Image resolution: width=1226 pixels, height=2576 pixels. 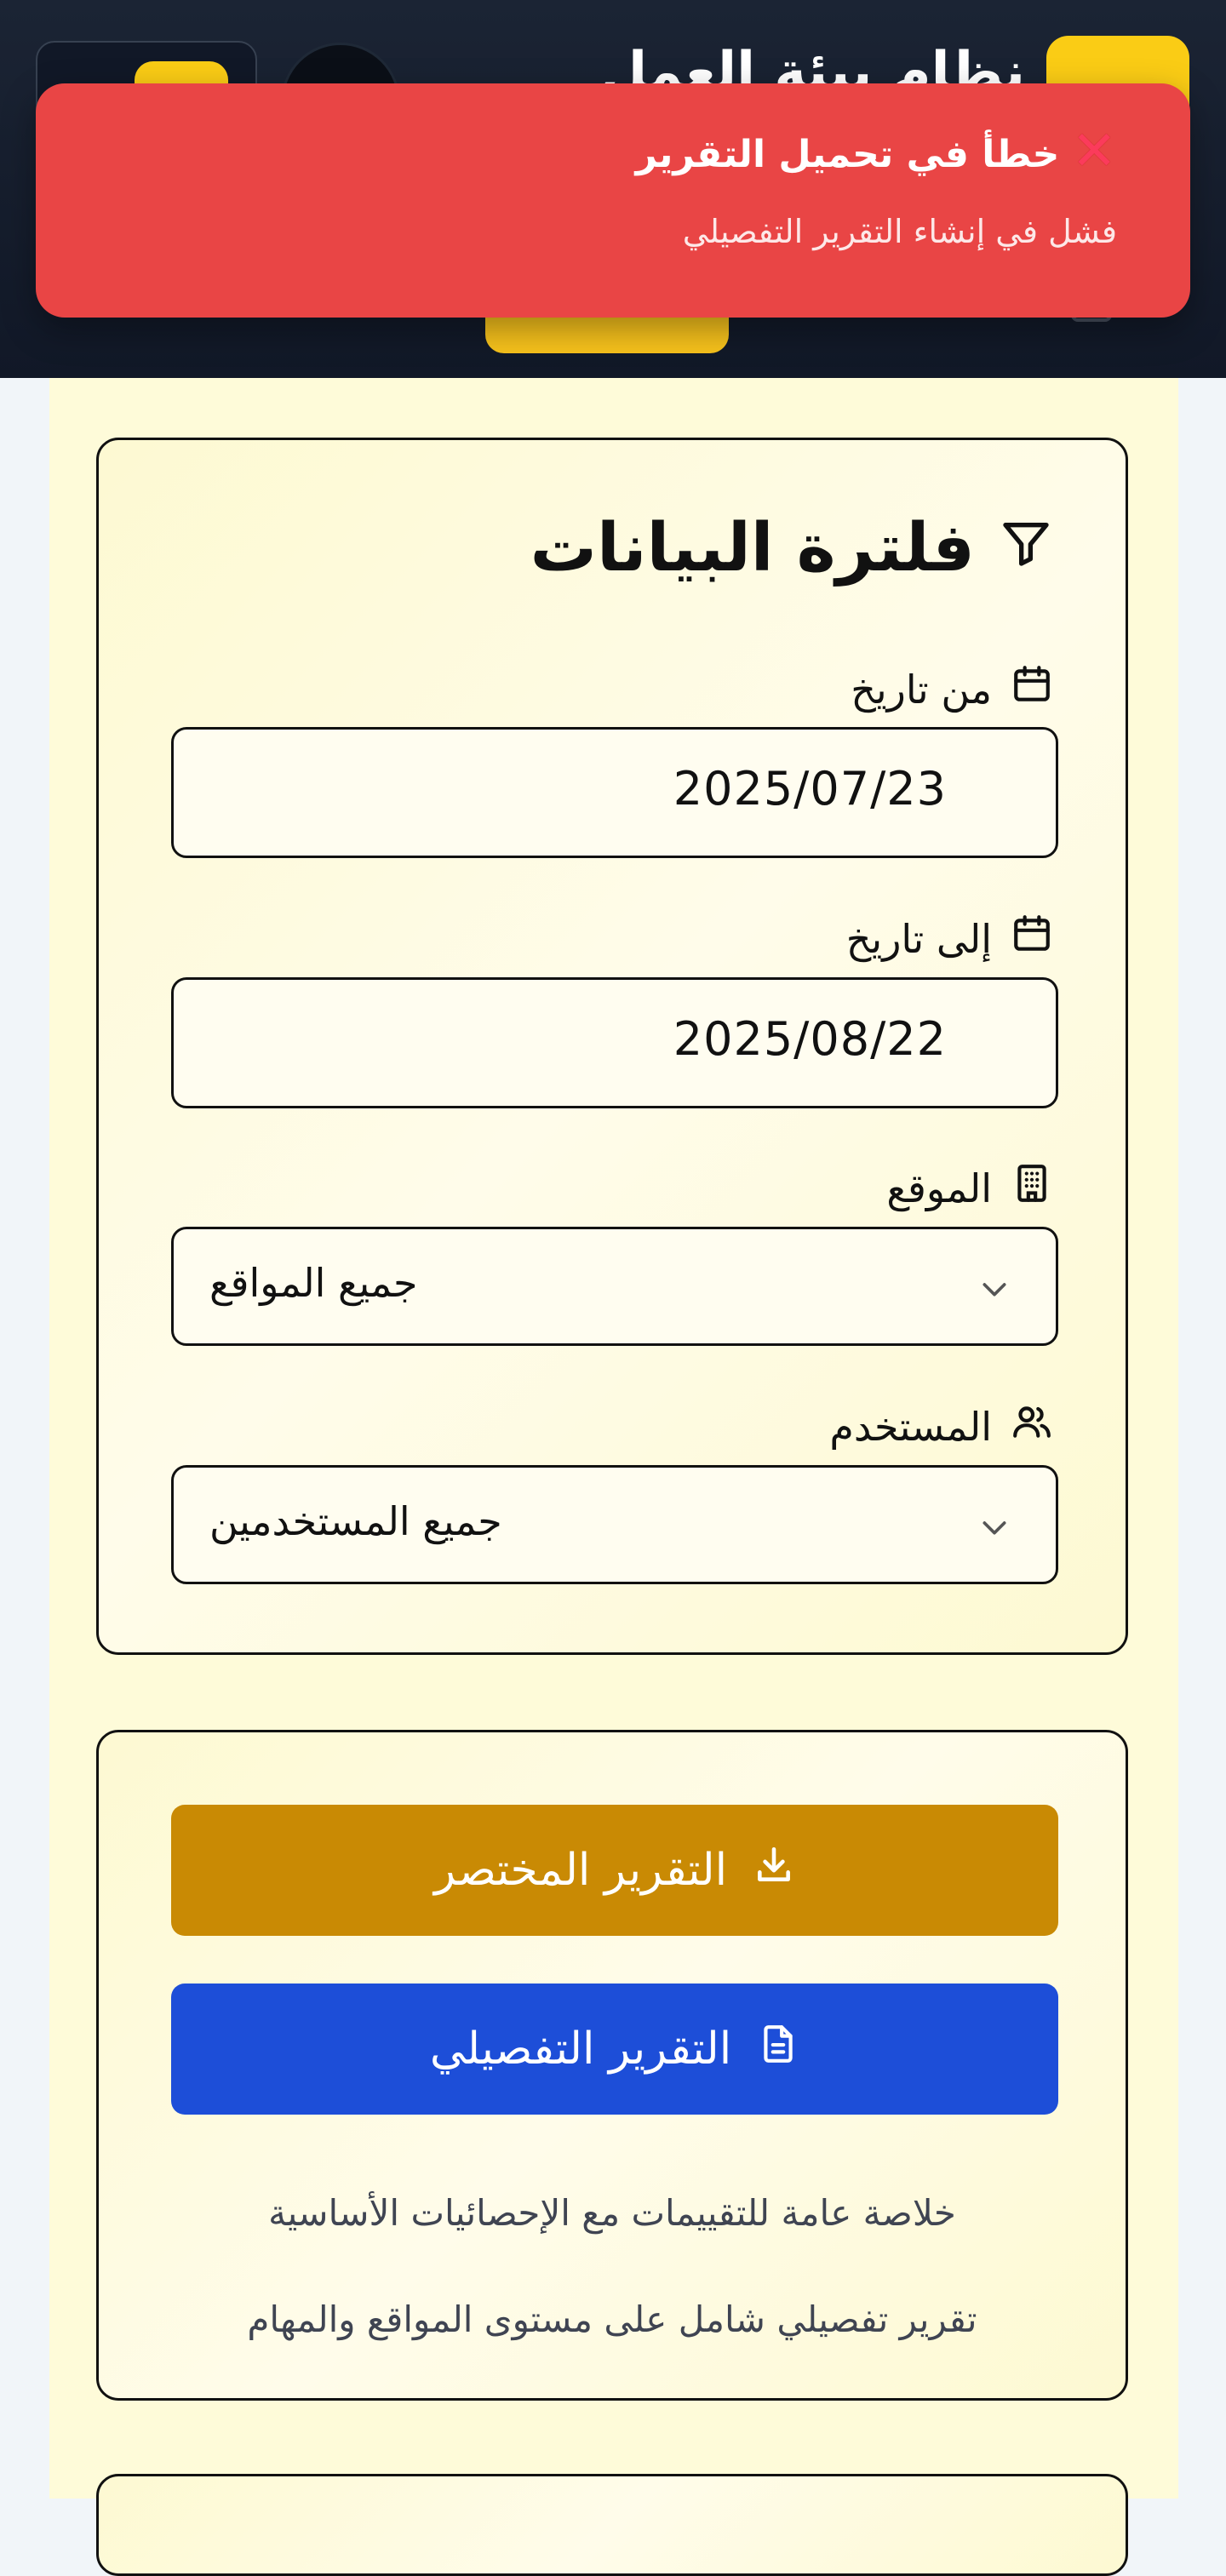 I want to click on users-icon, so click(x=1032, y=1426).